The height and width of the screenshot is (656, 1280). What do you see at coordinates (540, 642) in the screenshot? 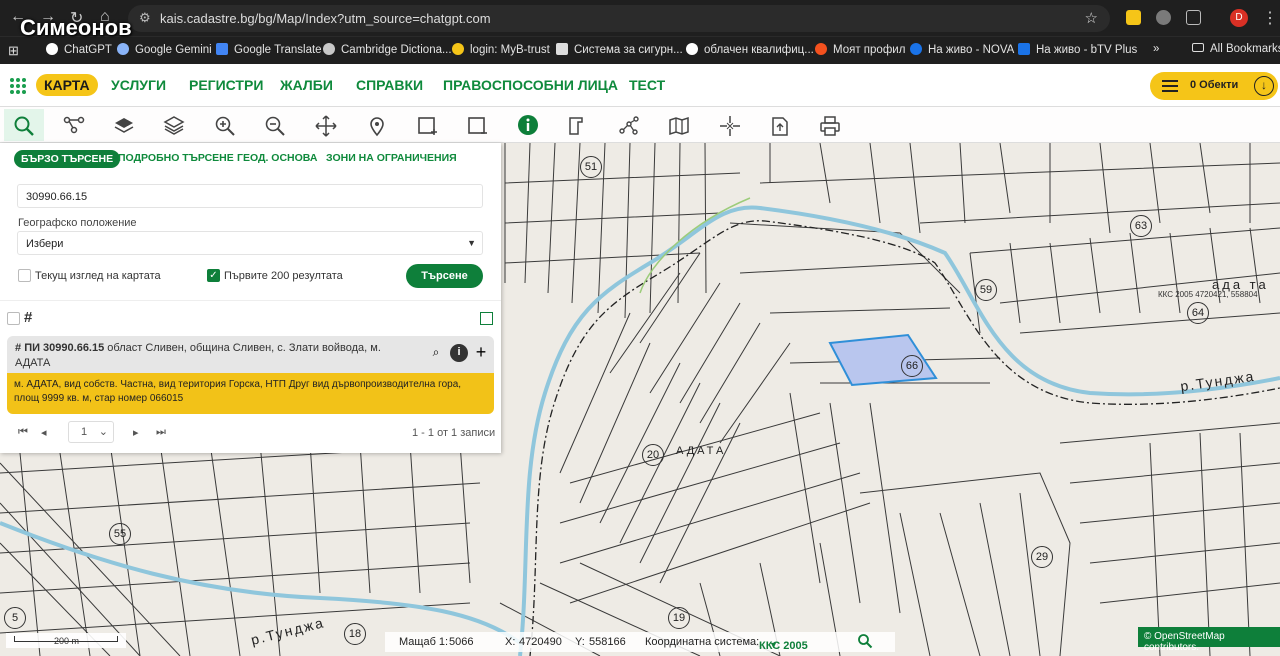
I see `x-value: 4720490` at bounding box center [540, 642].